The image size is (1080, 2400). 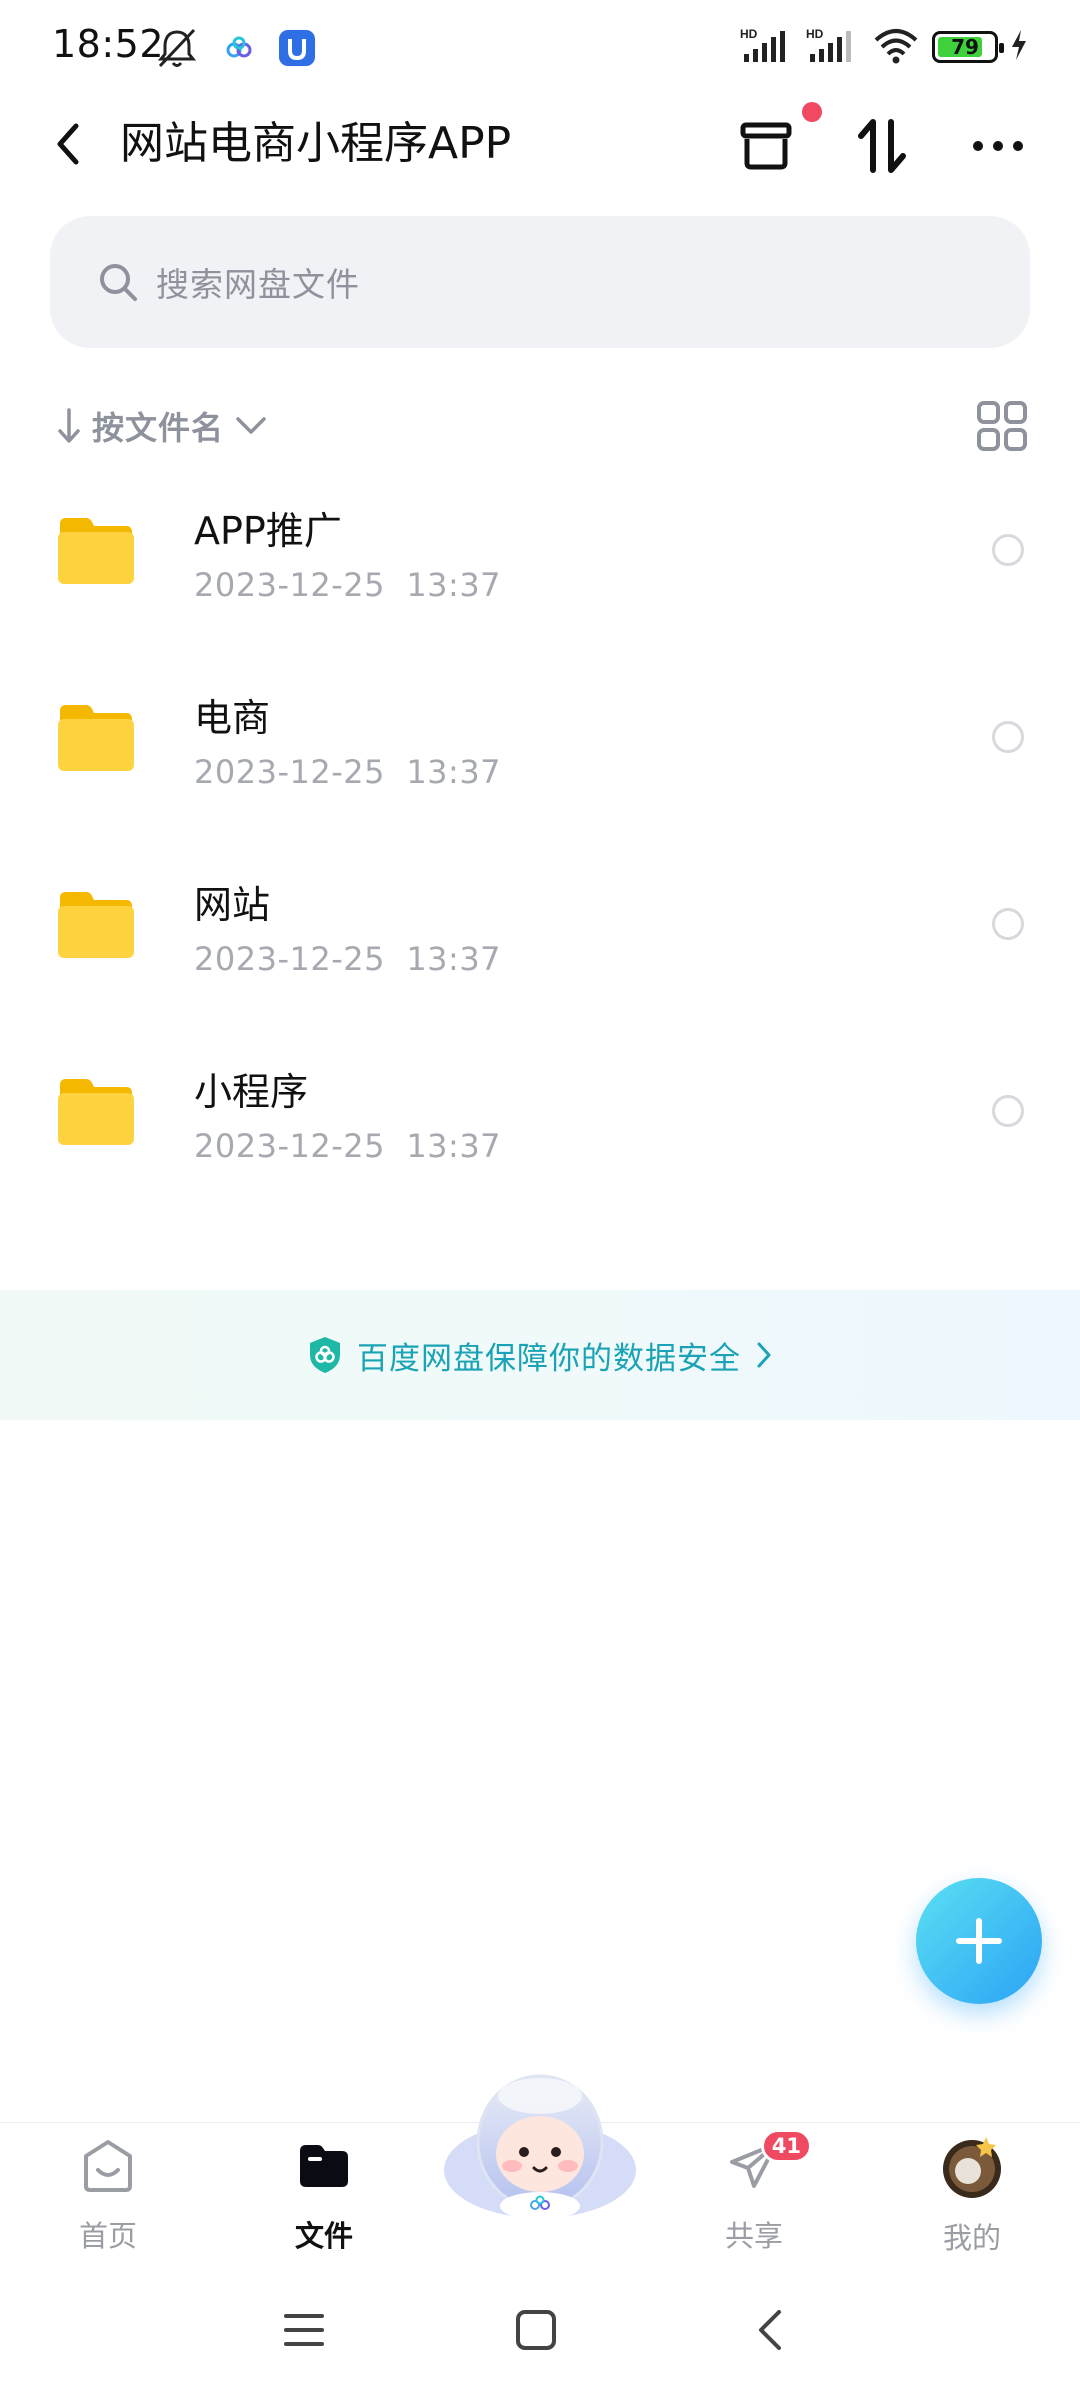 I want to click on security-text: 百度网盘保障你的数据安全, so click(x=549, y=1358).